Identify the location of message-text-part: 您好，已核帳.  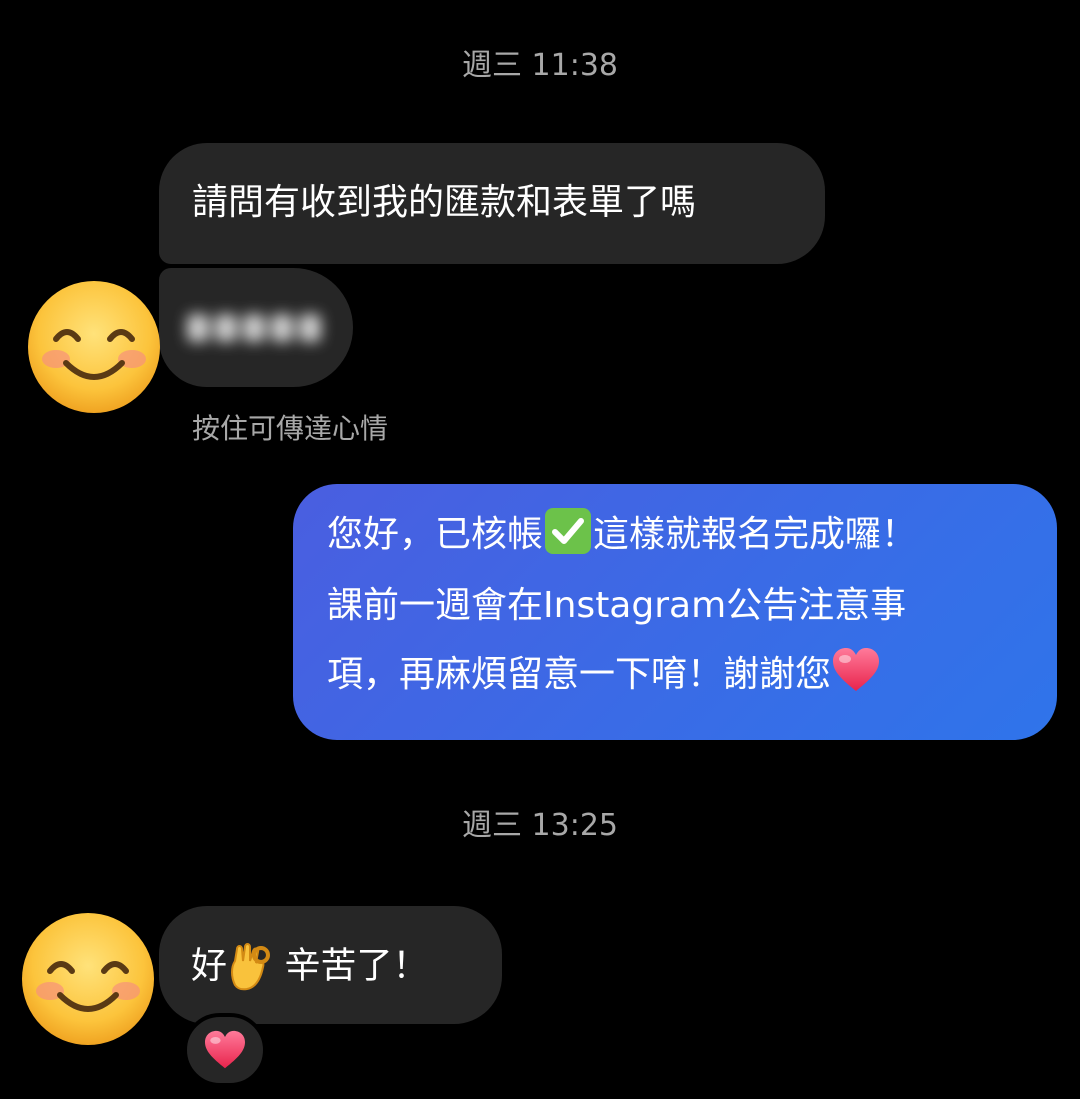
(435, 534).